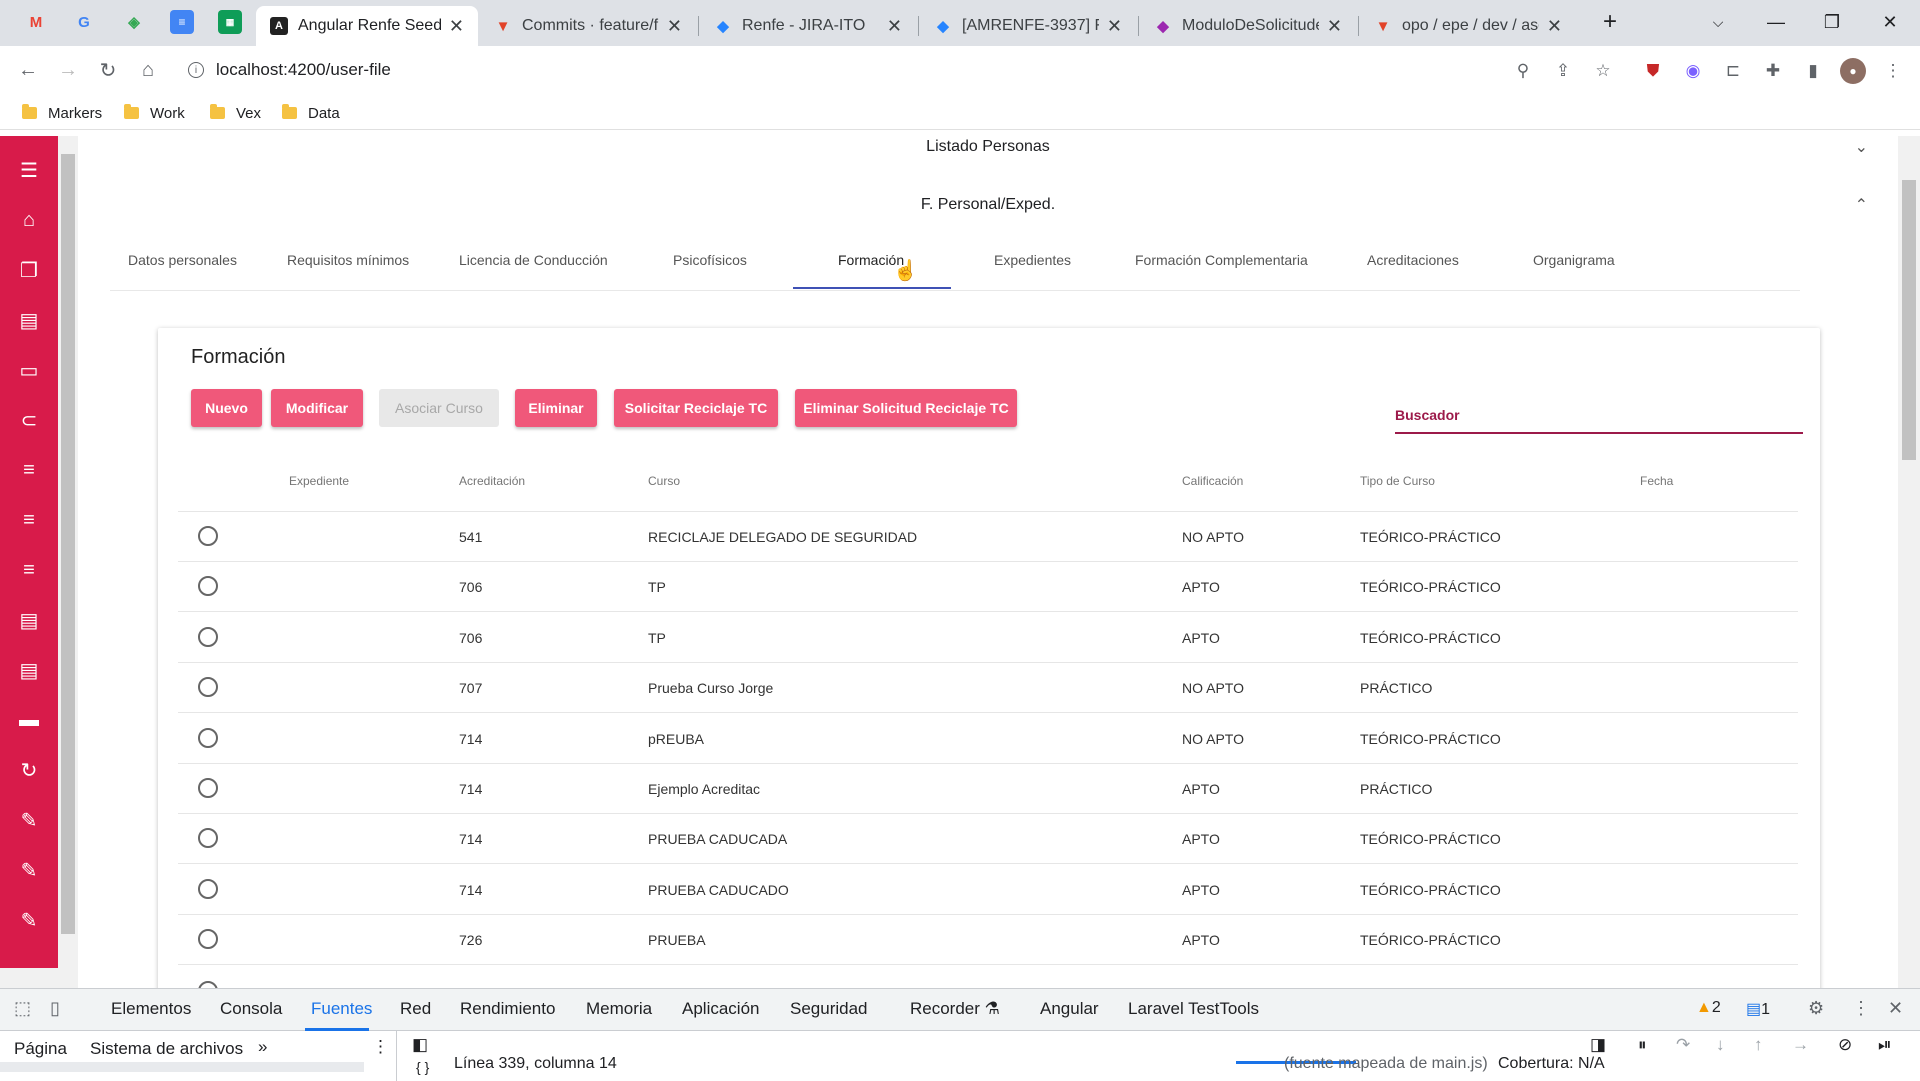 Image resolution: width=1920 pixels, height=1081 pixels. I want to click on card-icon: ▬, so click(29, 720).